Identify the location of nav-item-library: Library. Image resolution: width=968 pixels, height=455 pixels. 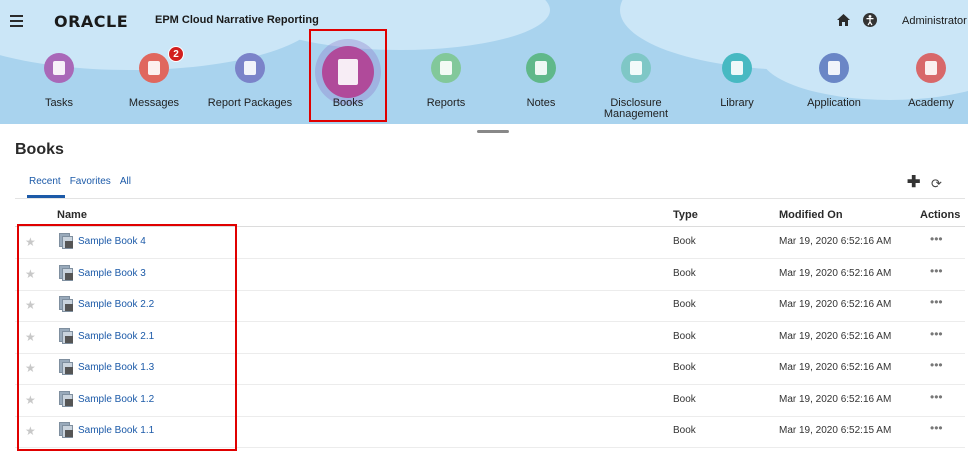
(737, 82).